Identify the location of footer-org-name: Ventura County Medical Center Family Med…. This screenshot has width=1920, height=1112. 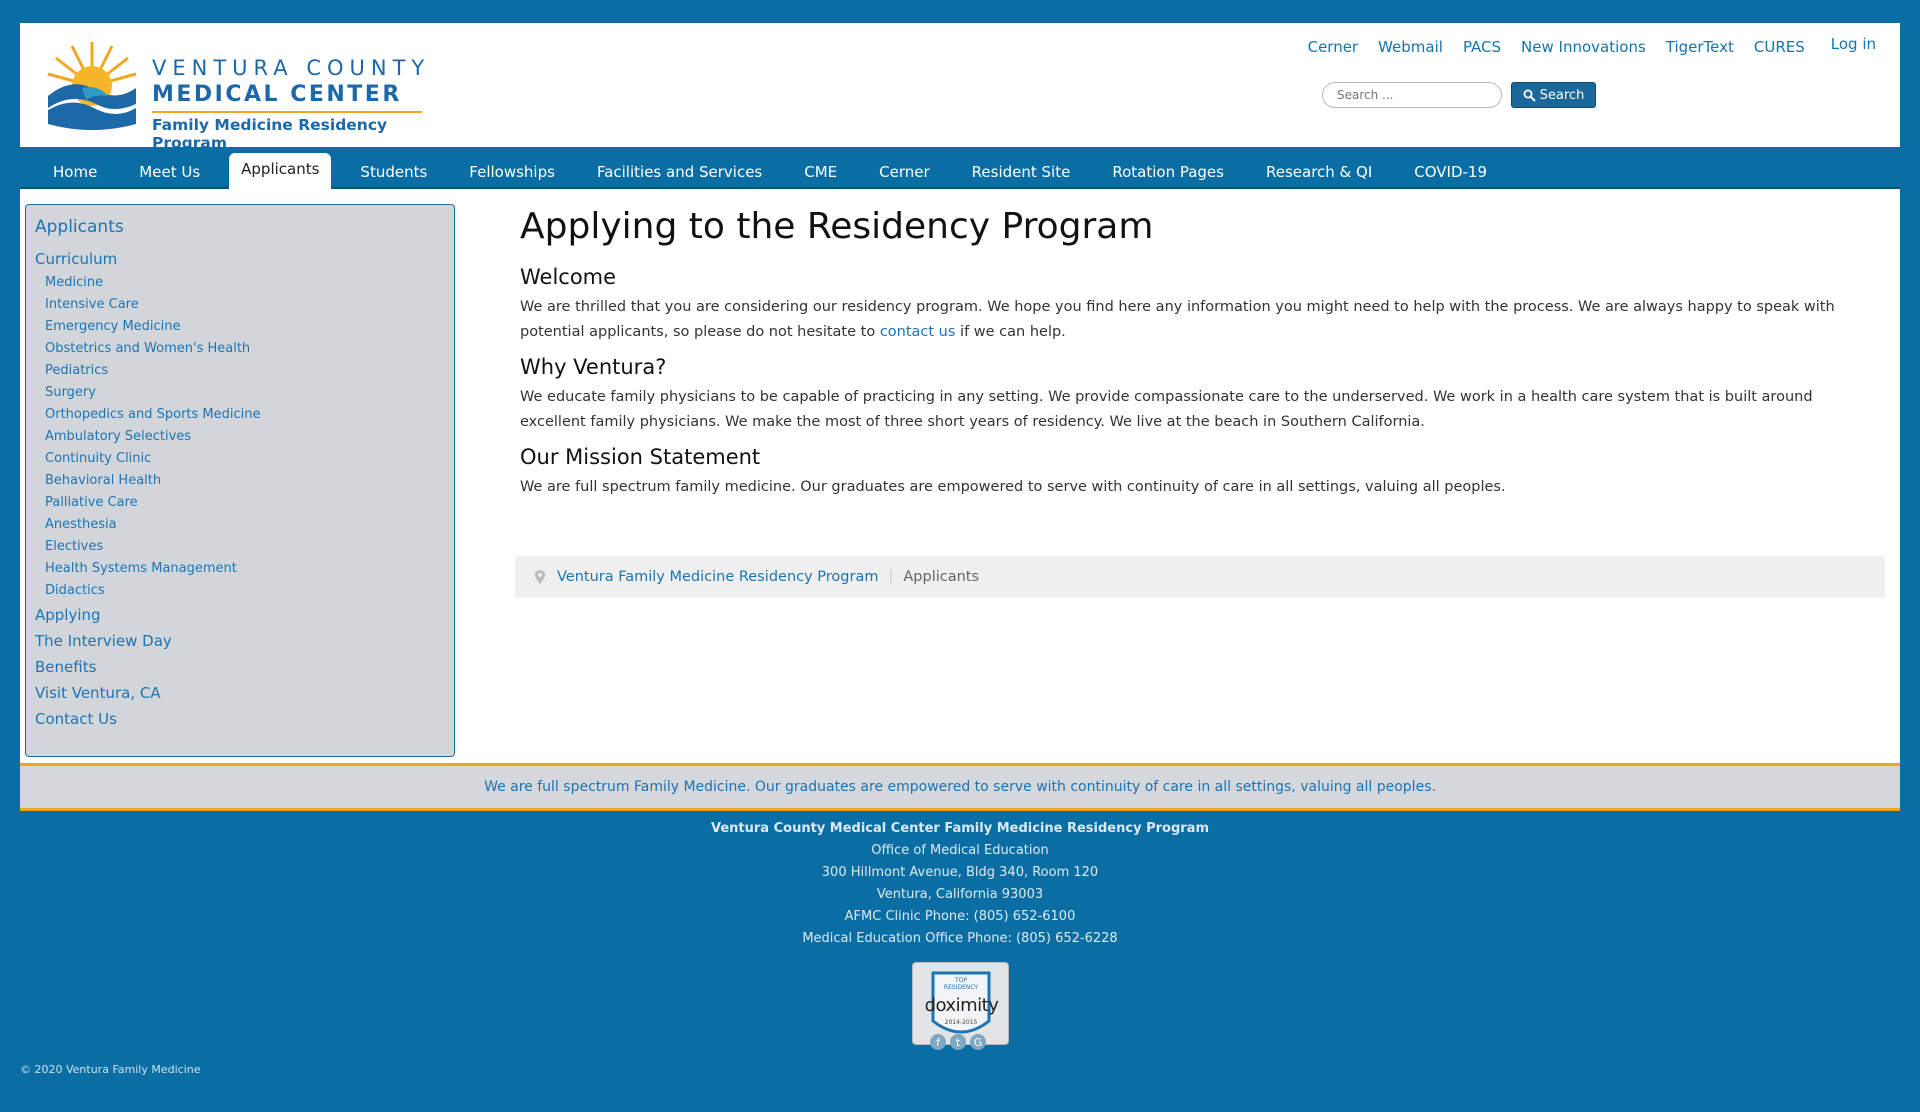
(960, 828).